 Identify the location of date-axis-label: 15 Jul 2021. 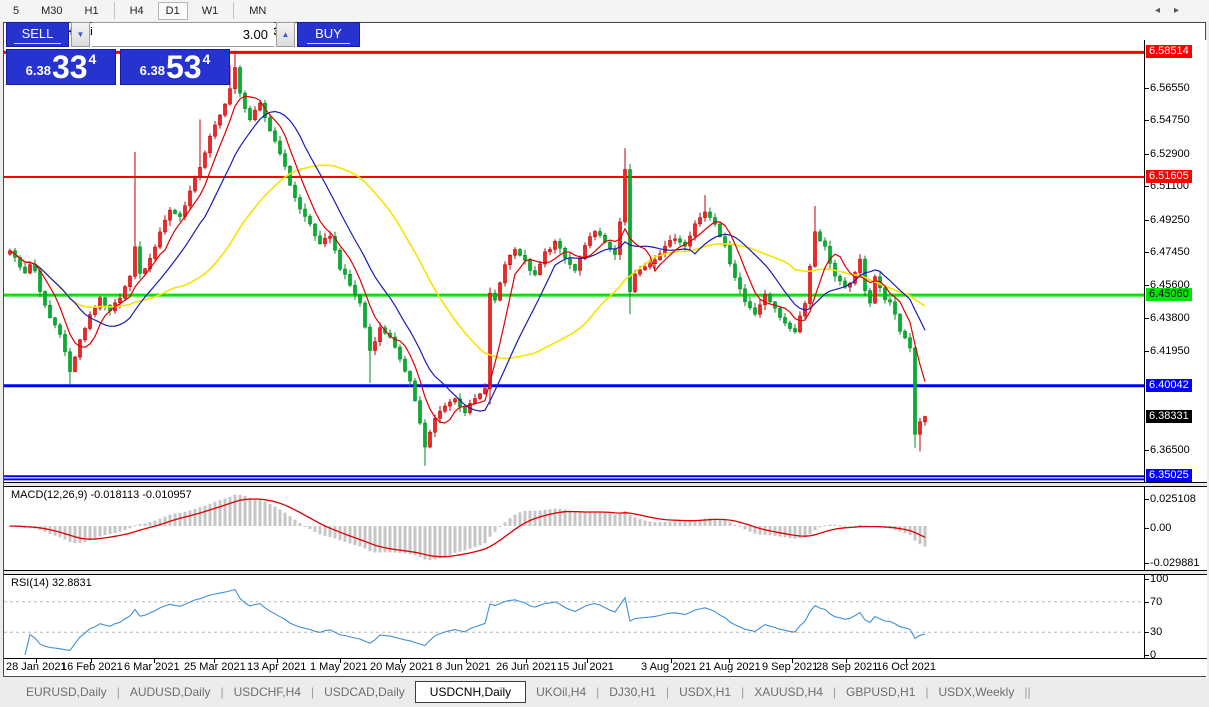
(585, 667).